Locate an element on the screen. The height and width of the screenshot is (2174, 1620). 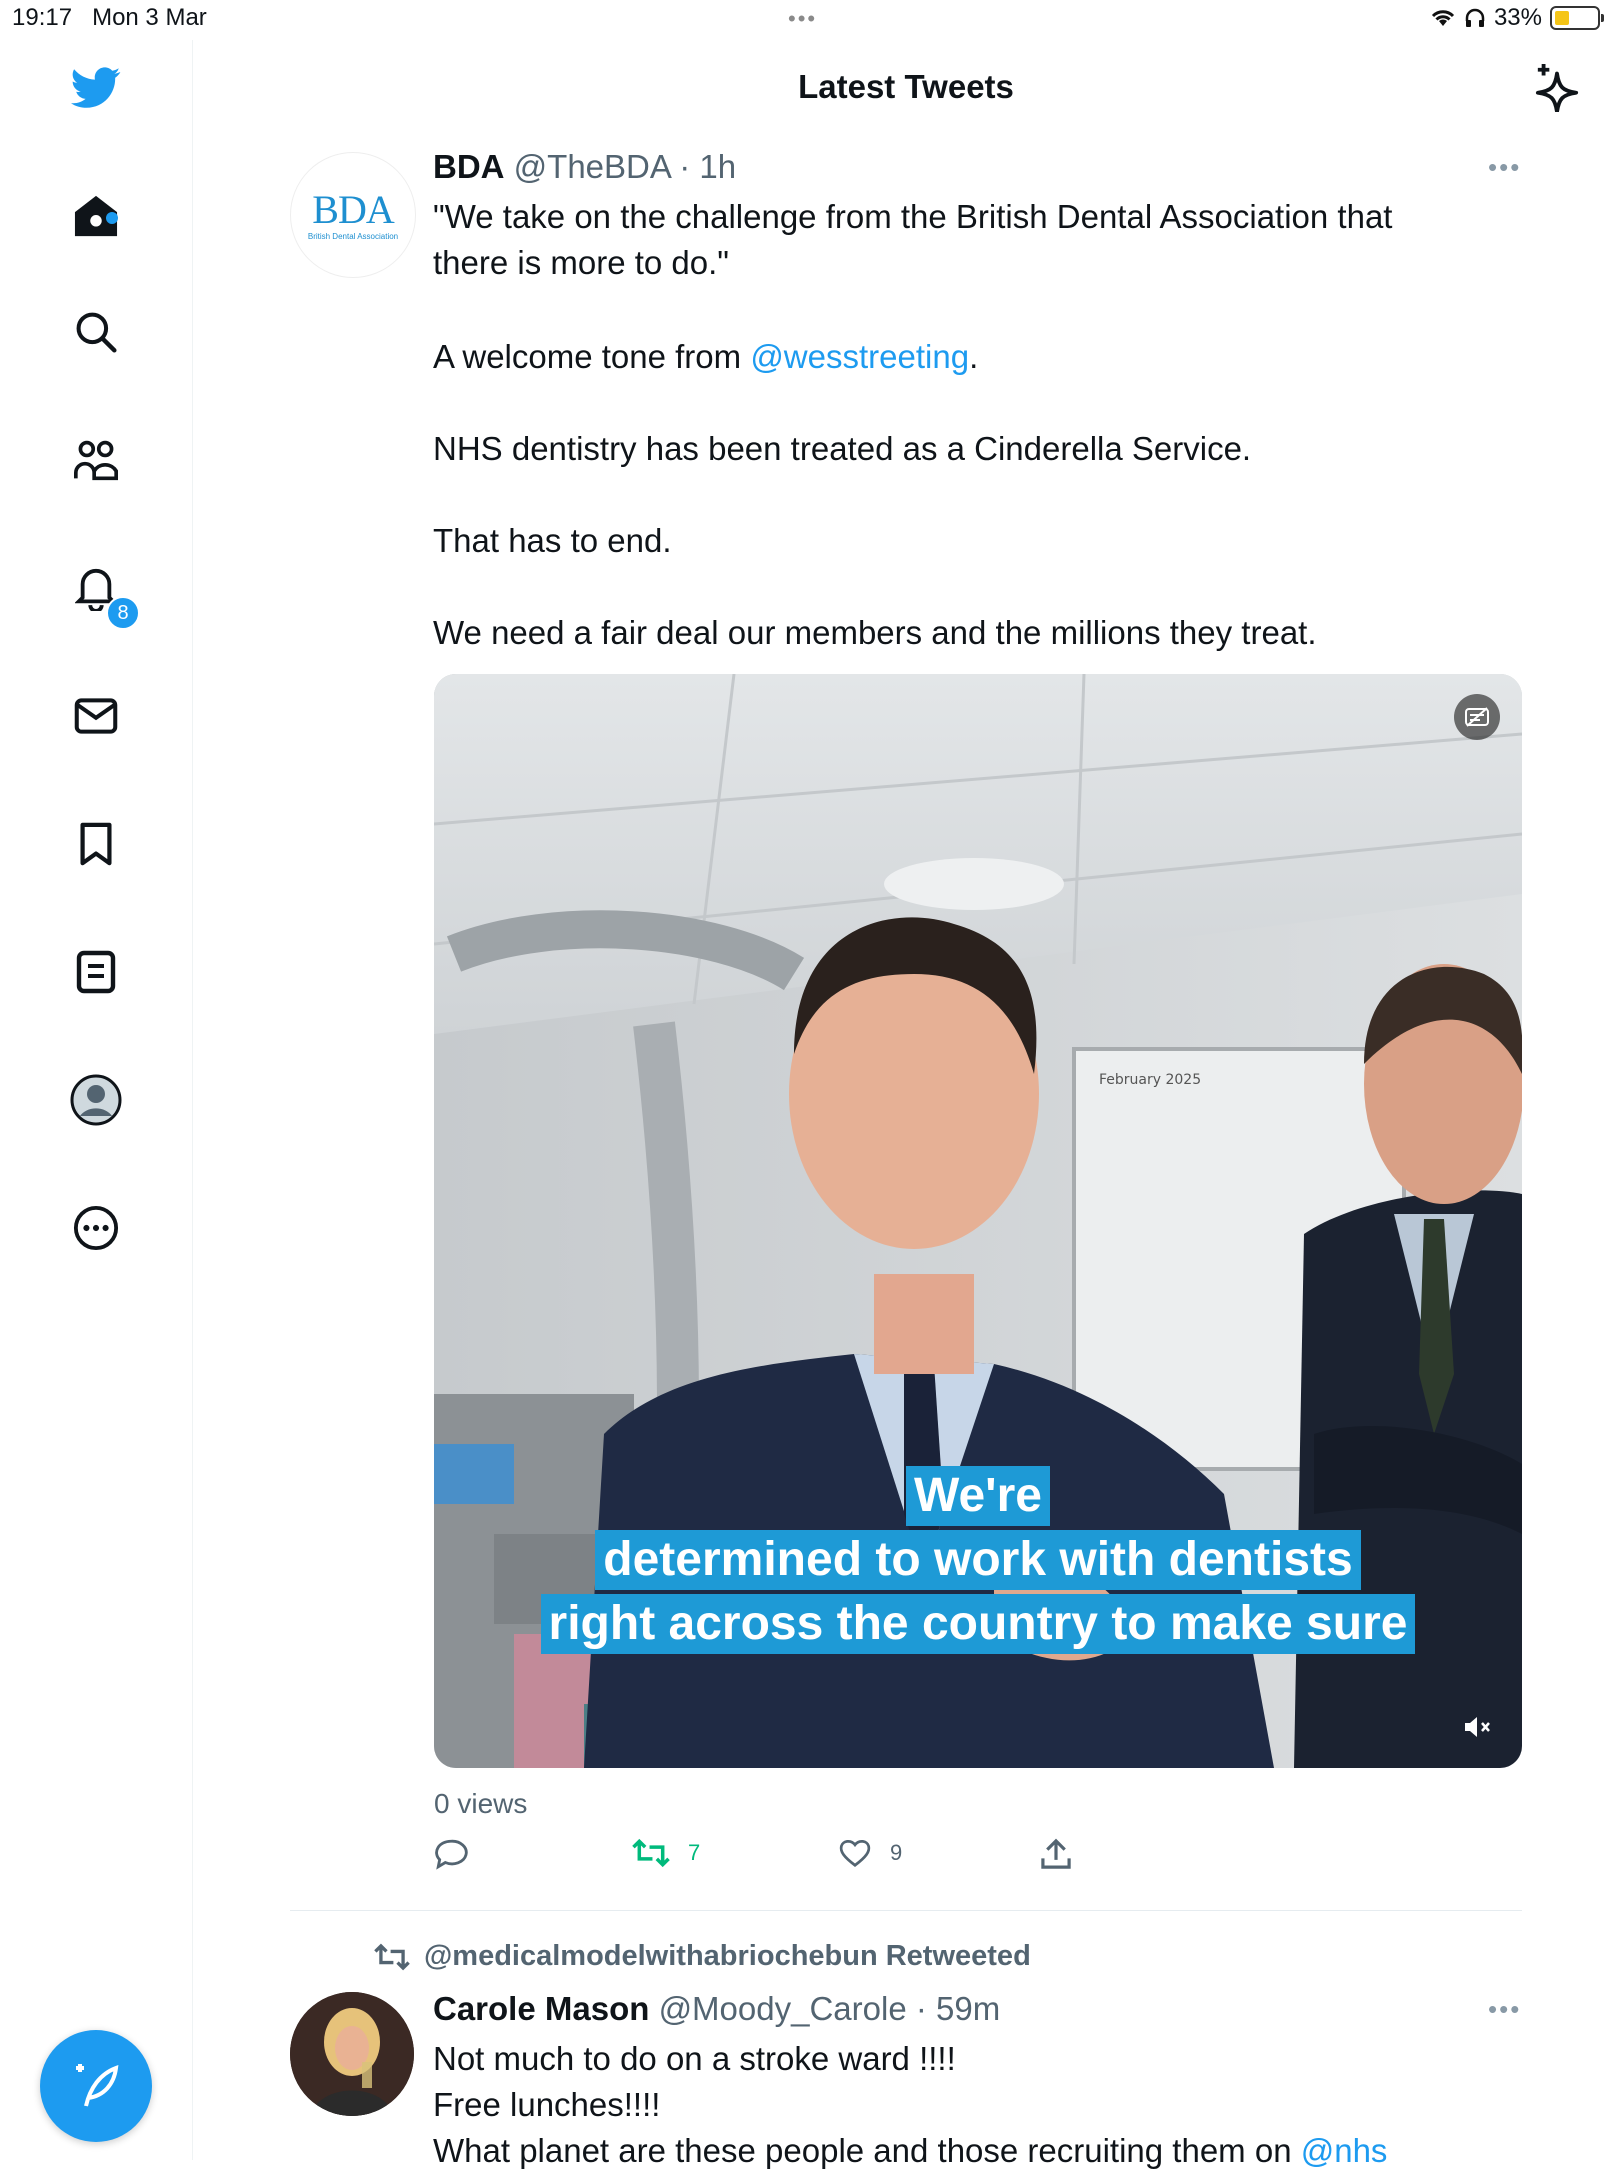
retweet-button: 7 is located at coordinates (666, 1853).